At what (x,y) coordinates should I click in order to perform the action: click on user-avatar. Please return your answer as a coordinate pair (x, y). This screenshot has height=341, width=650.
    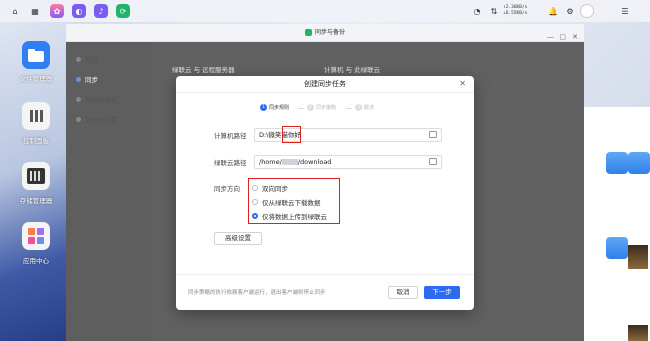
    Looking at the image, I should click on (587, 11).